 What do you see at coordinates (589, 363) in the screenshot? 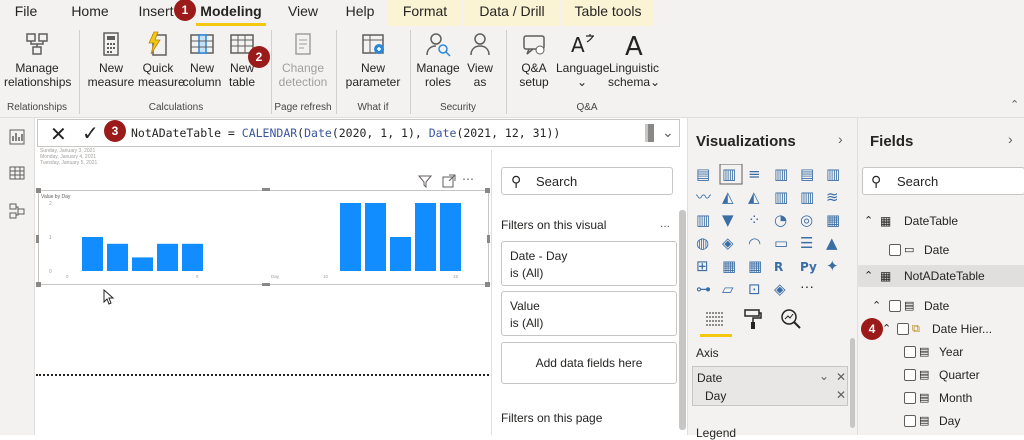
I see `add-data-fields-drop-zone: Add data fields here` at bounding box center [589, 363].